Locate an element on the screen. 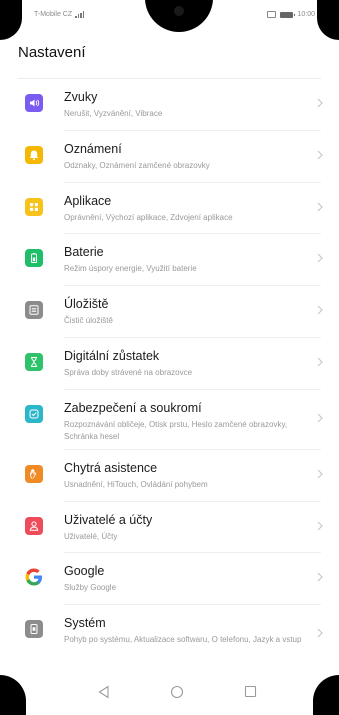 The width and height of the screenshot is (339, 715). item-label: Baterie is located at coordinates (84, 252).